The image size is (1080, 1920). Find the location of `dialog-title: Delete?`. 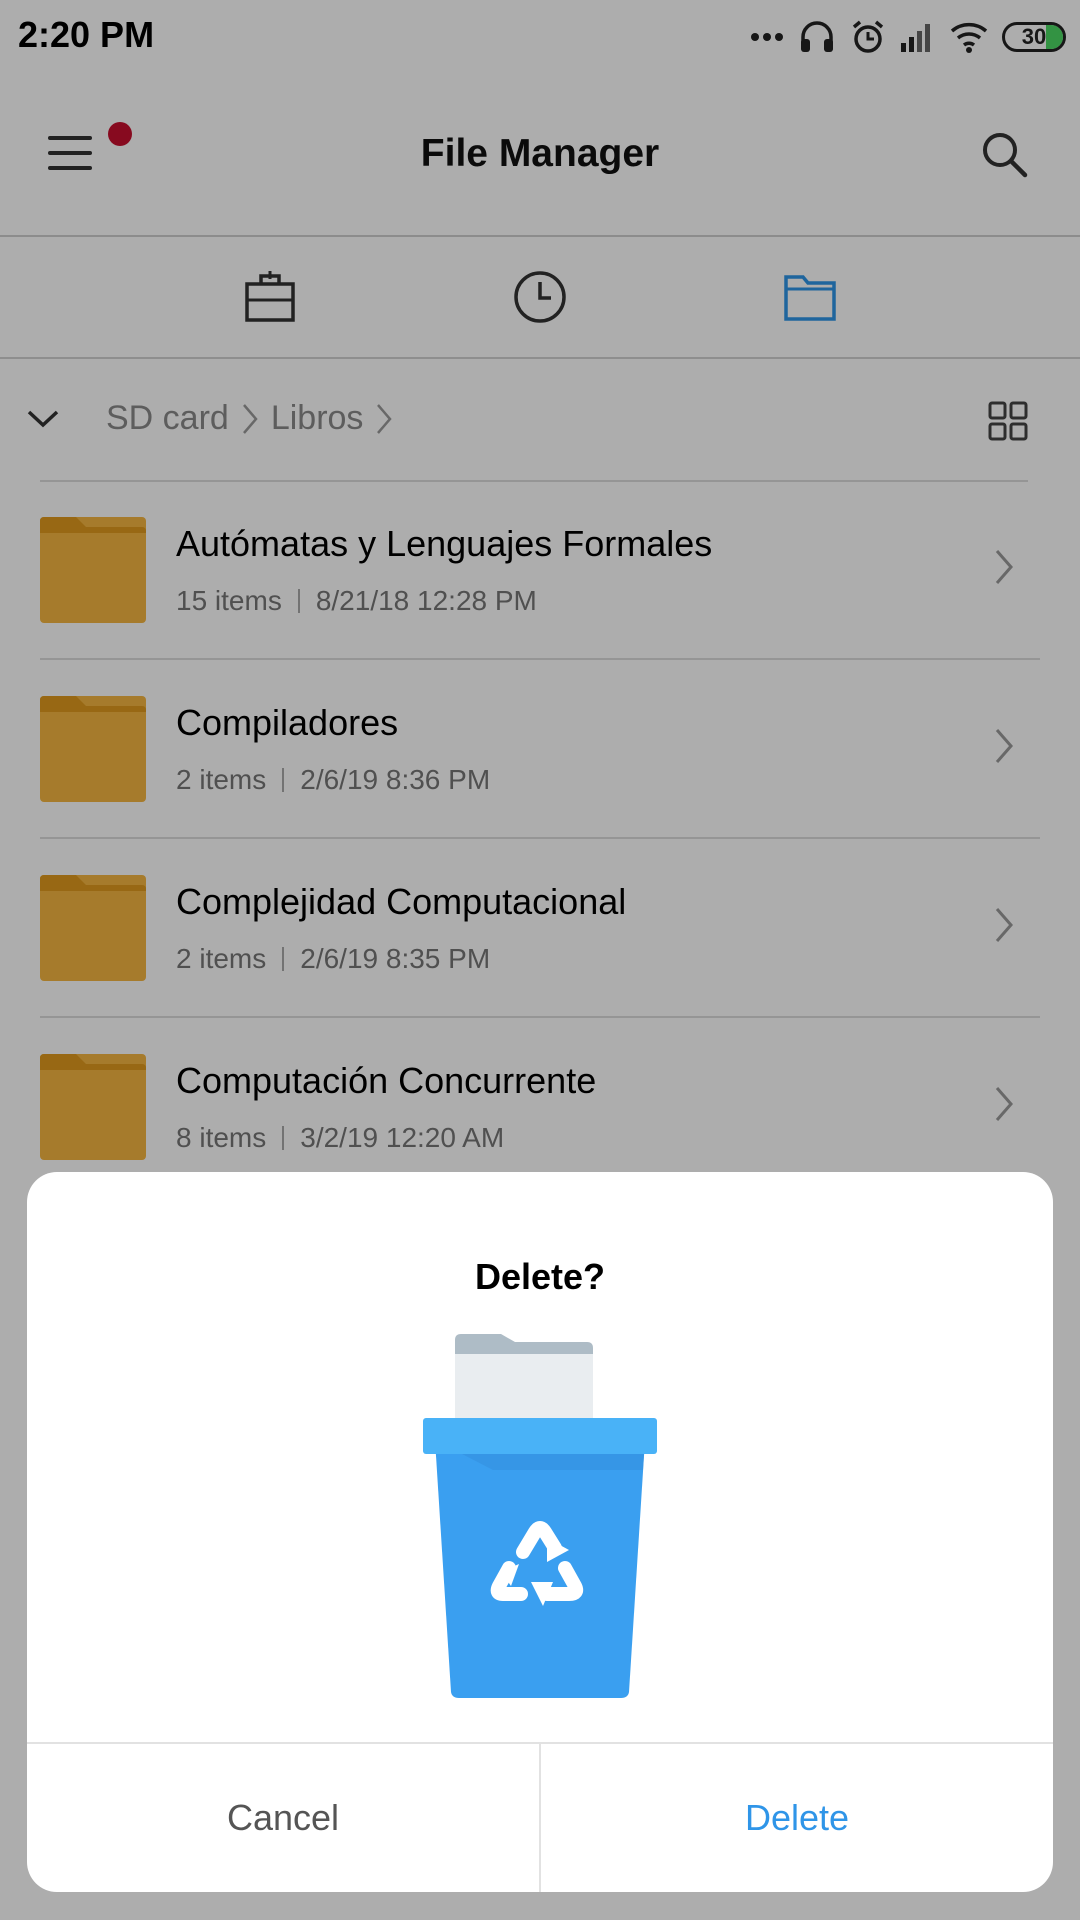

dialog-title: Delete? is located at coordinates (540, 1276).